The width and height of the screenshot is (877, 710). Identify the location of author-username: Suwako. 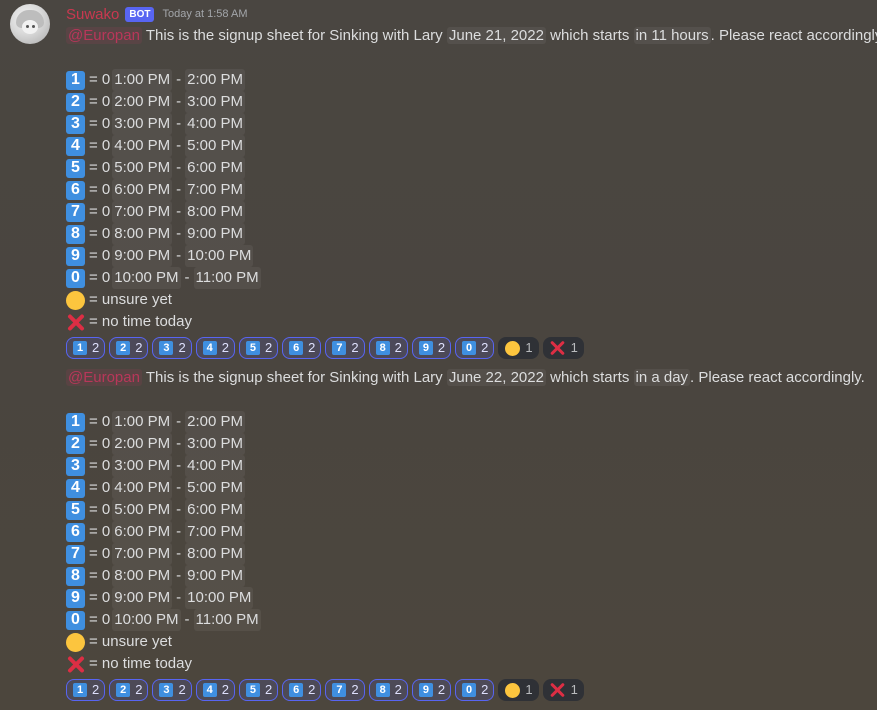
(92, 14).